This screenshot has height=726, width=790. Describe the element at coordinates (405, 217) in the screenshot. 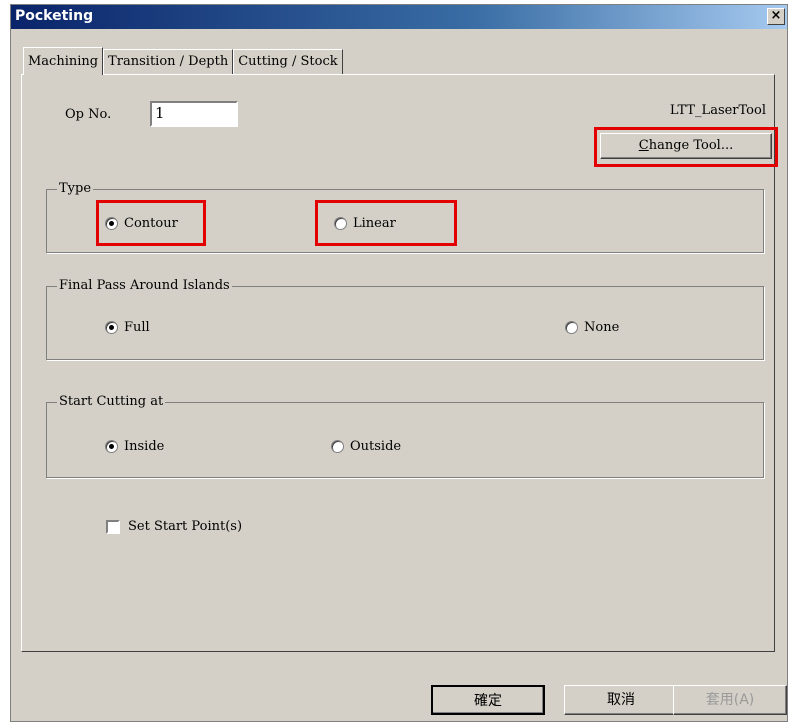

I see `type-group: Type Contour Linear` at that location.